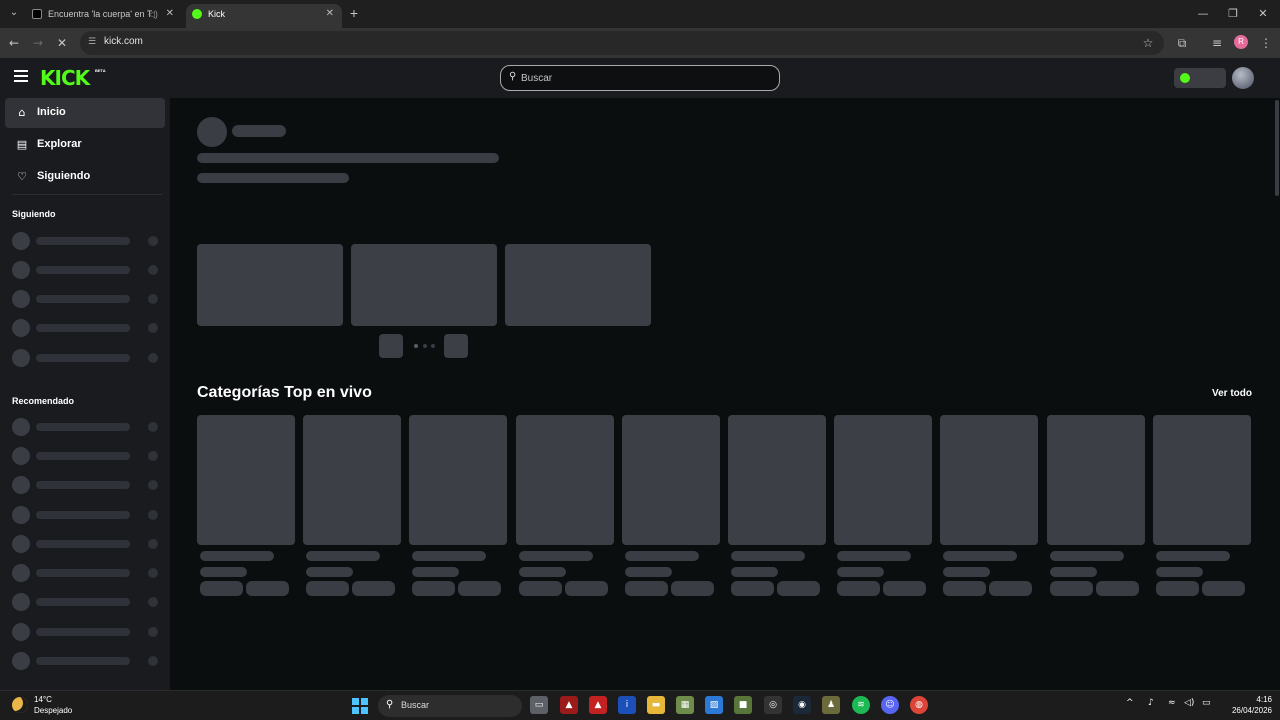 The width and height of the screenshot is (1280, 720). I want to click on browser-tab-kick: Kick ✕, so click(264, 16).